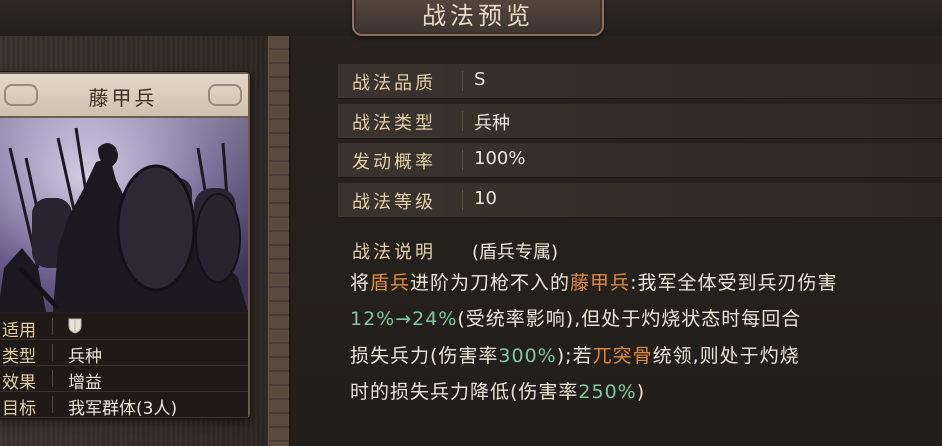 This screenshot has height=446, width=942. What do you see at coordinates (394, 252) in the screenshot?
I see `description-heading: 战法说明` at bounding box center [394, 252].